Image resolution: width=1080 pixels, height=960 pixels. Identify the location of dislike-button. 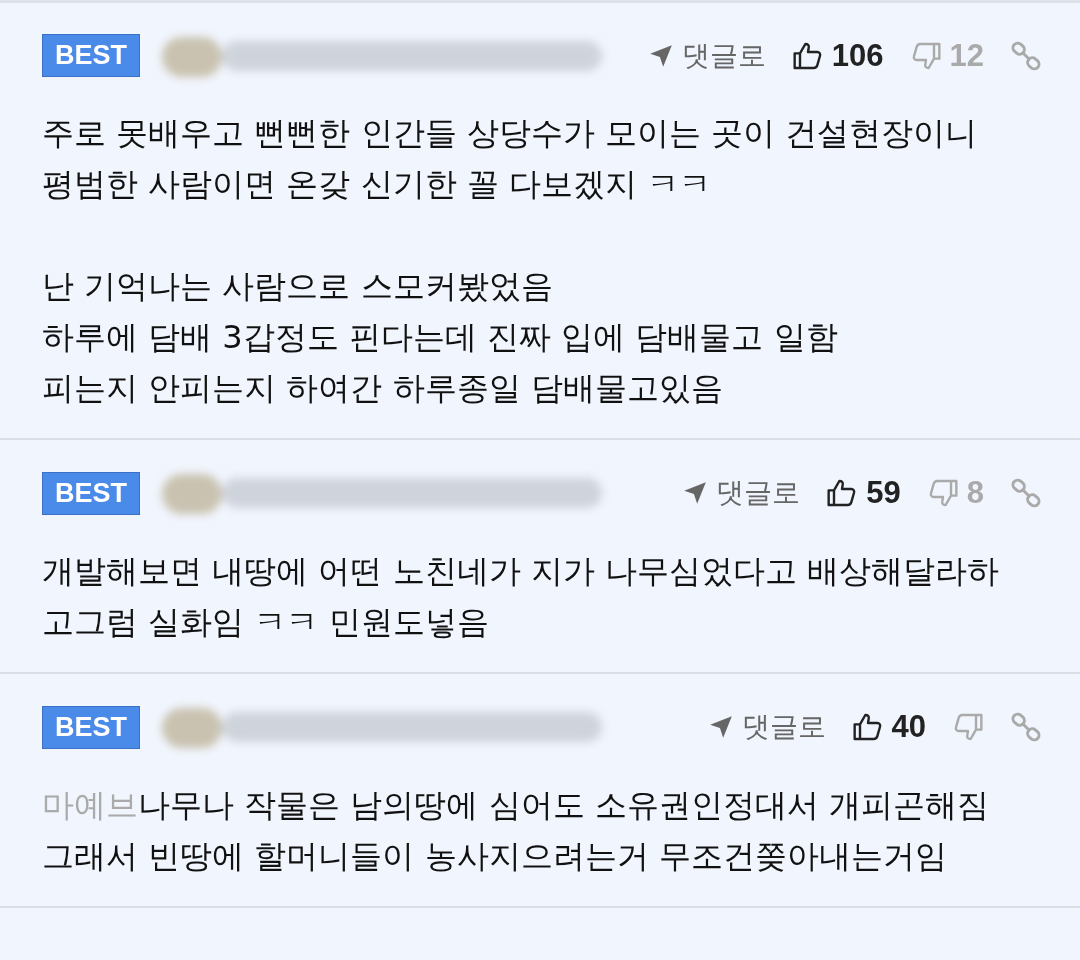
(968, 727).